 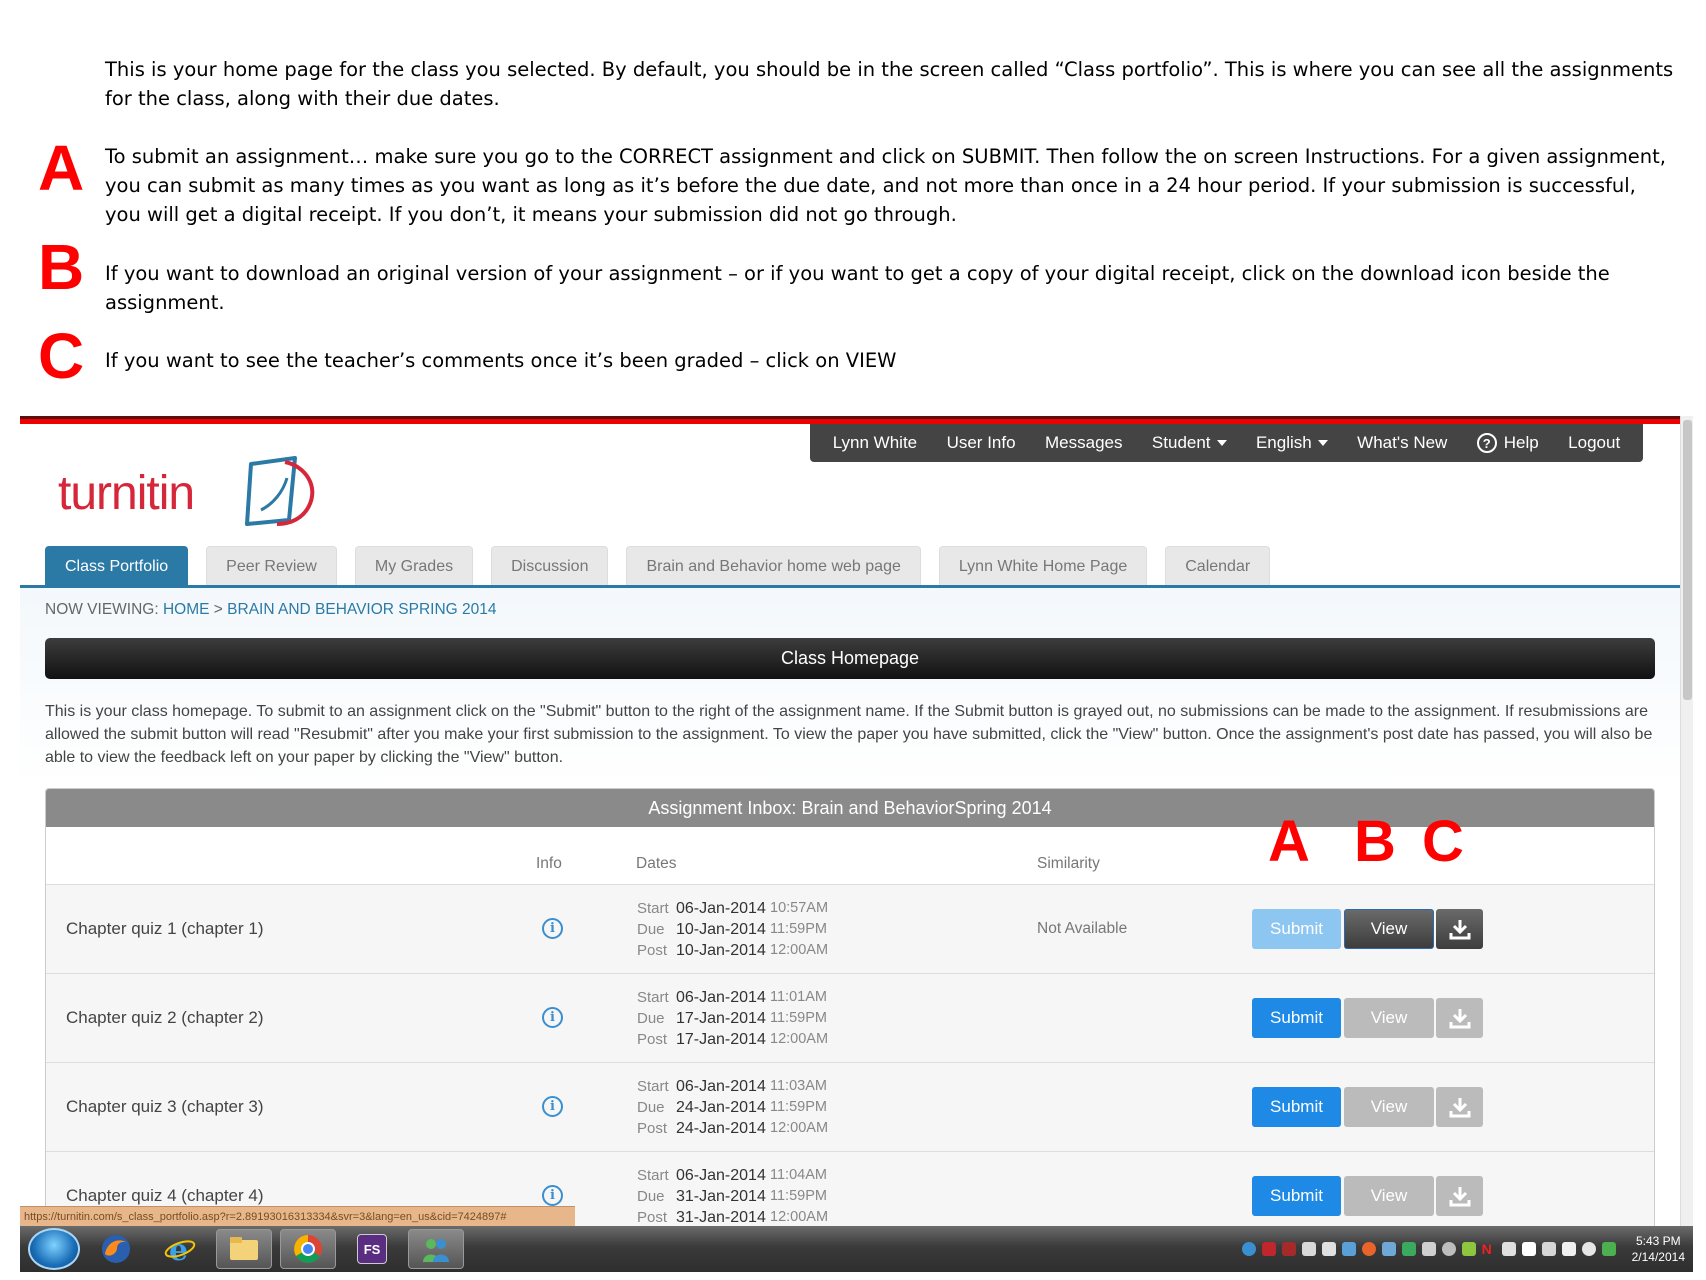 I want to click on column-similarity: Similarity, so click(x=1068, y=863).